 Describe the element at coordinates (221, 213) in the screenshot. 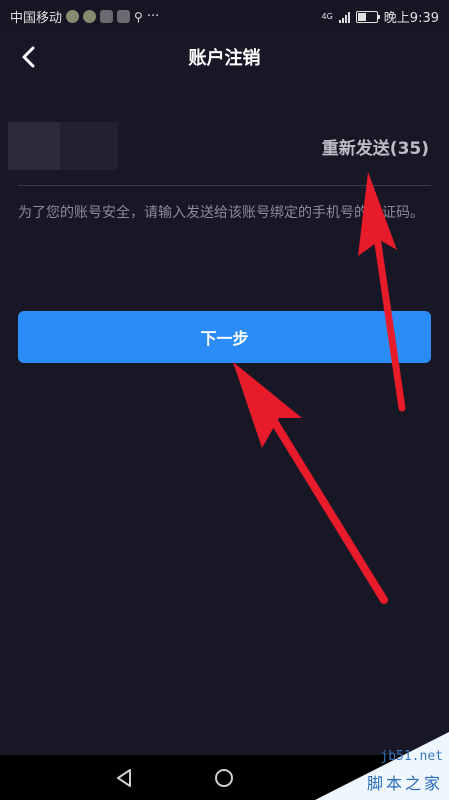

I see `verification-hint: 为了您的账号安全，请输入发送给该账号绑定的手机号的验证码。` at that location.